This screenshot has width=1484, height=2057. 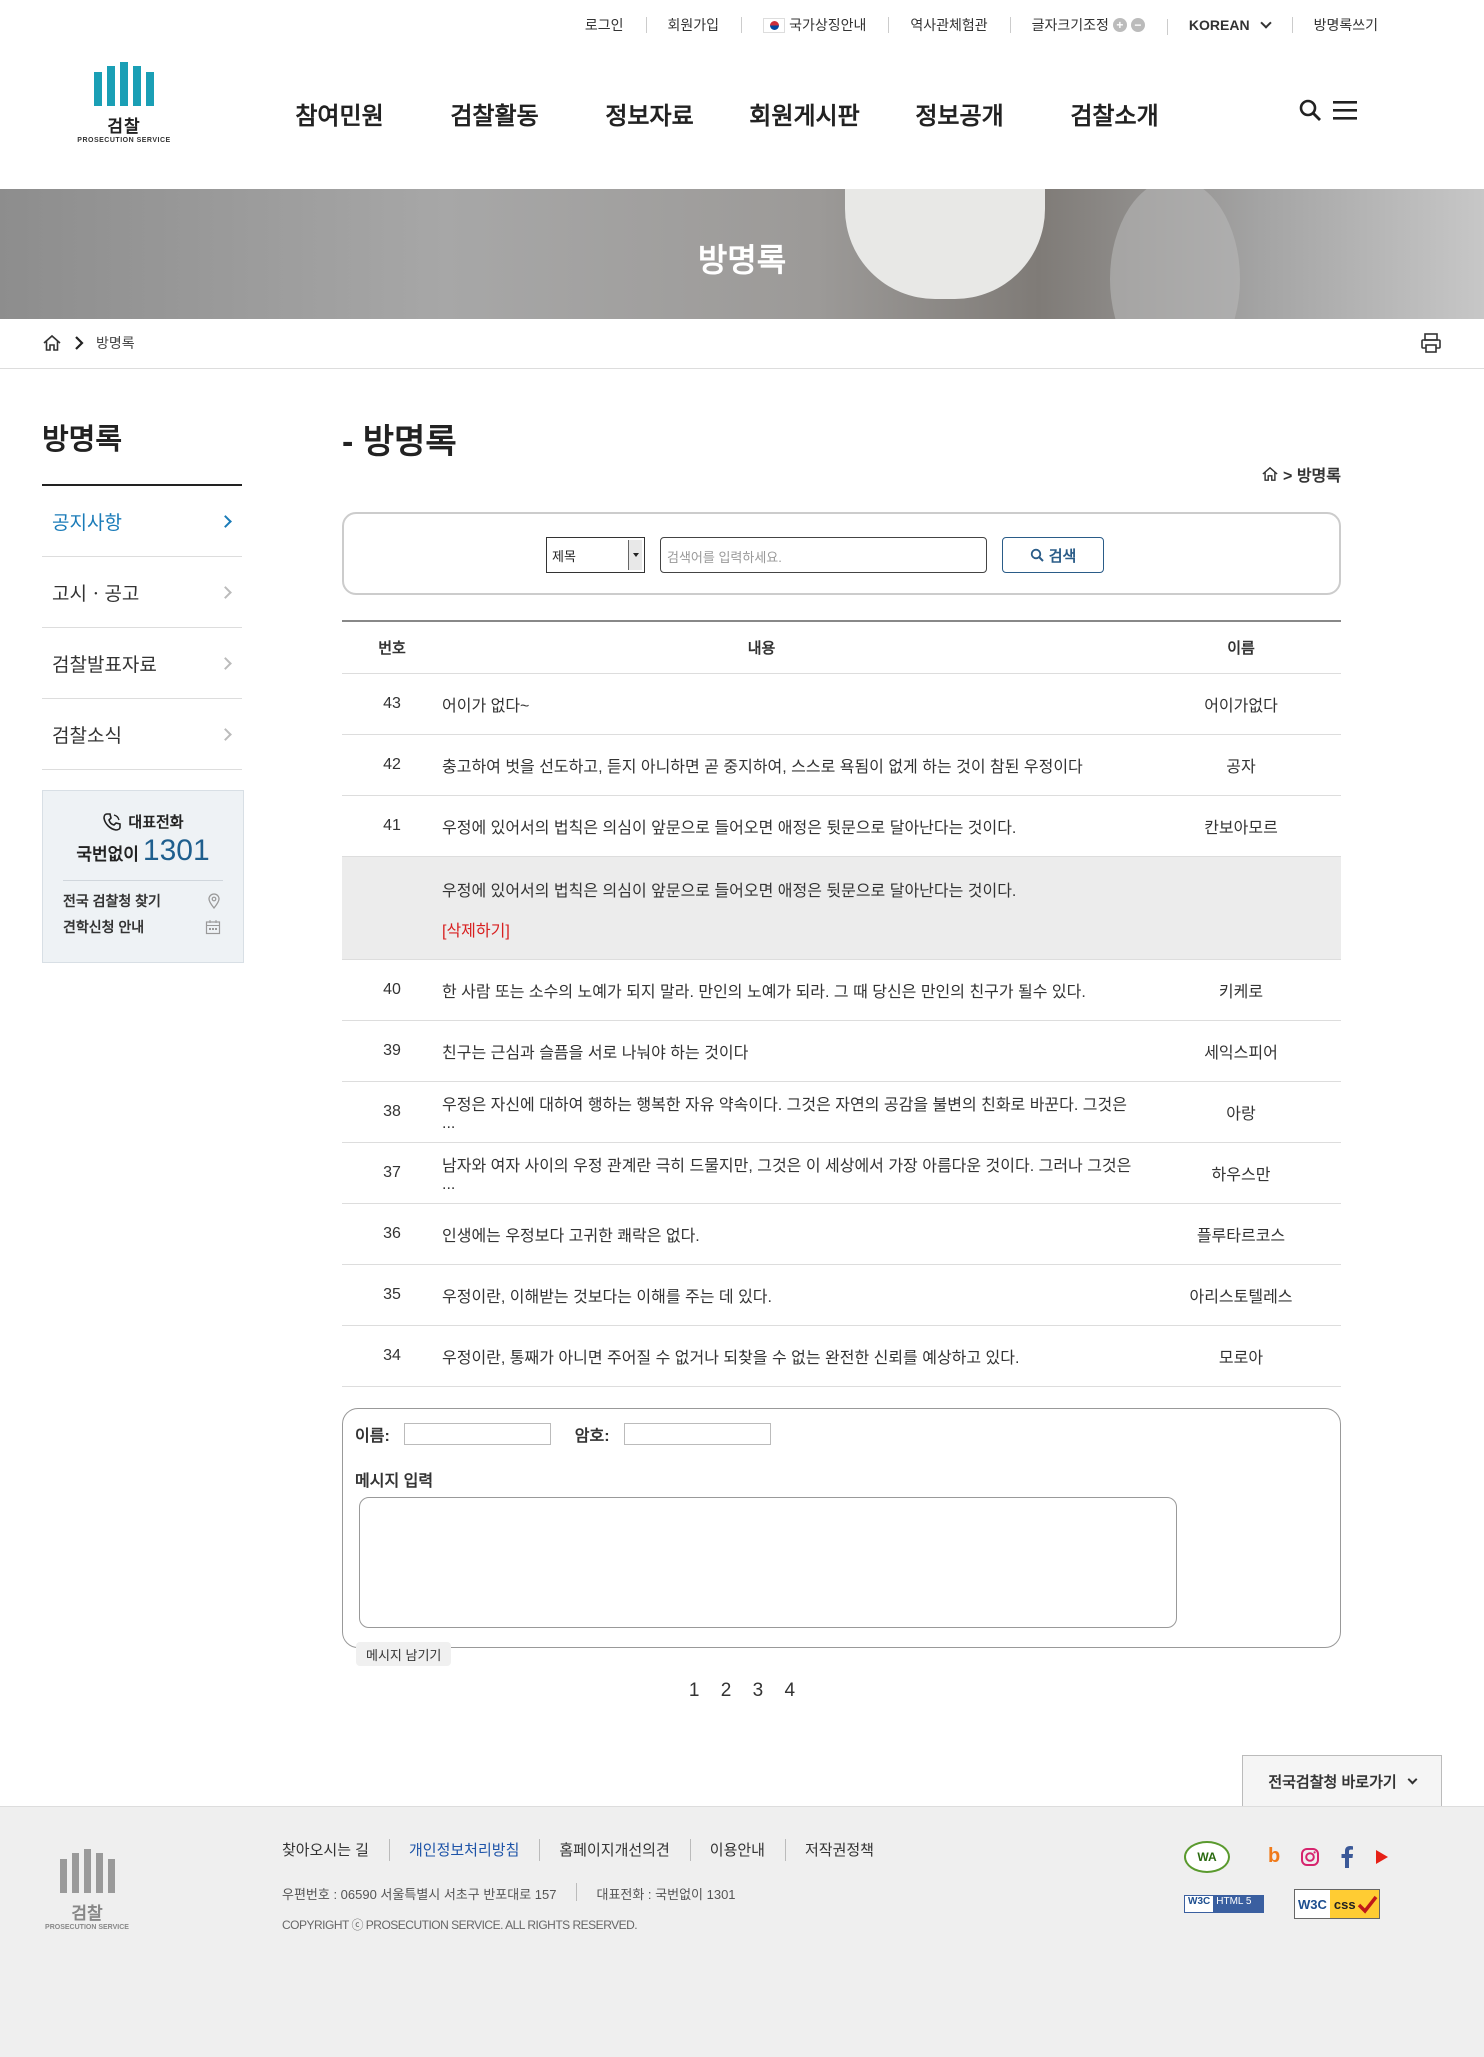 What do you see at coordinates (1265, 23) in the screenshot?
I see `chevron-down-icon` at bounding box center [1265, 23].